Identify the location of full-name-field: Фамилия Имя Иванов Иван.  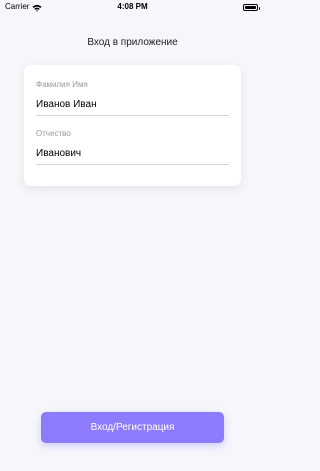
(132, 98).